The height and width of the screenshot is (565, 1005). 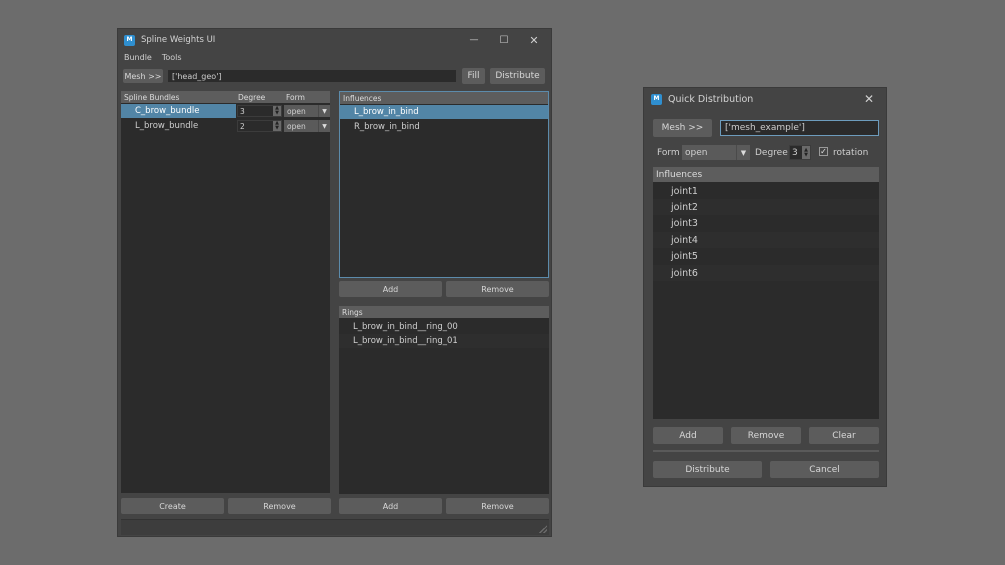 I want to click on joint-name: joint3, so click(x=684, y=223).